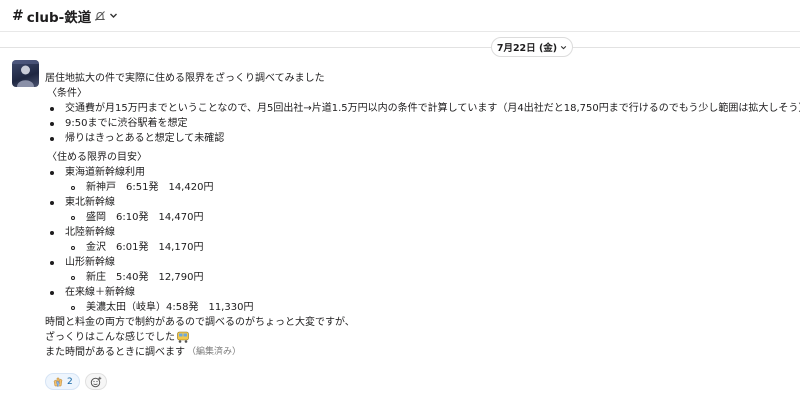 The image size is (800, 400). What do you see at coordinates (110, 337) in the screenshot?
I see `message-text: ざっくりはこんな感じでした` at bounding box center [110, 337].